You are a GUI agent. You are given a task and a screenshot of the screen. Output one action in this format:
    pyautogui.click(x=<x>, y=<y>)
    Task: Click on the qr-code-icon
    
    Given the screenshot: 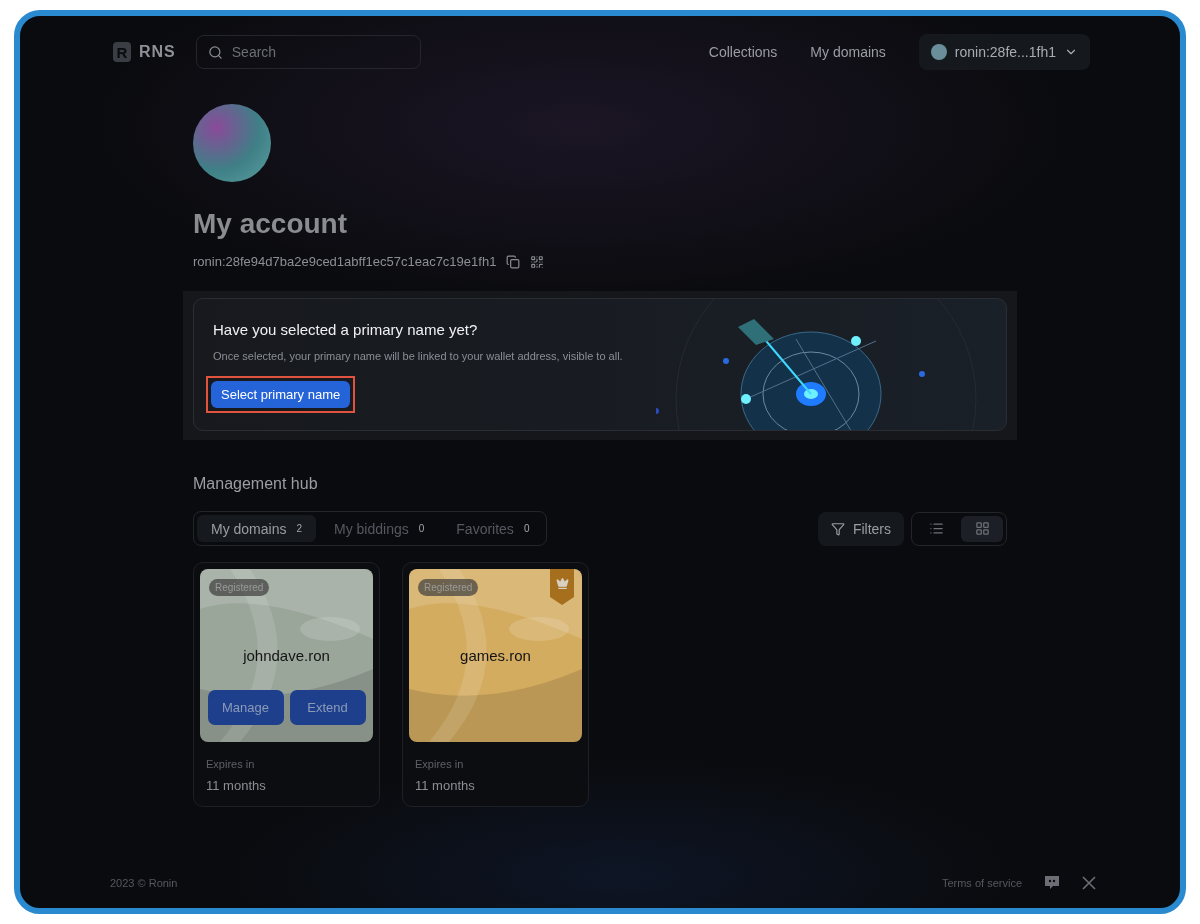 What is the action you would take?
    pyautogui.click(x=537, y=261)
    